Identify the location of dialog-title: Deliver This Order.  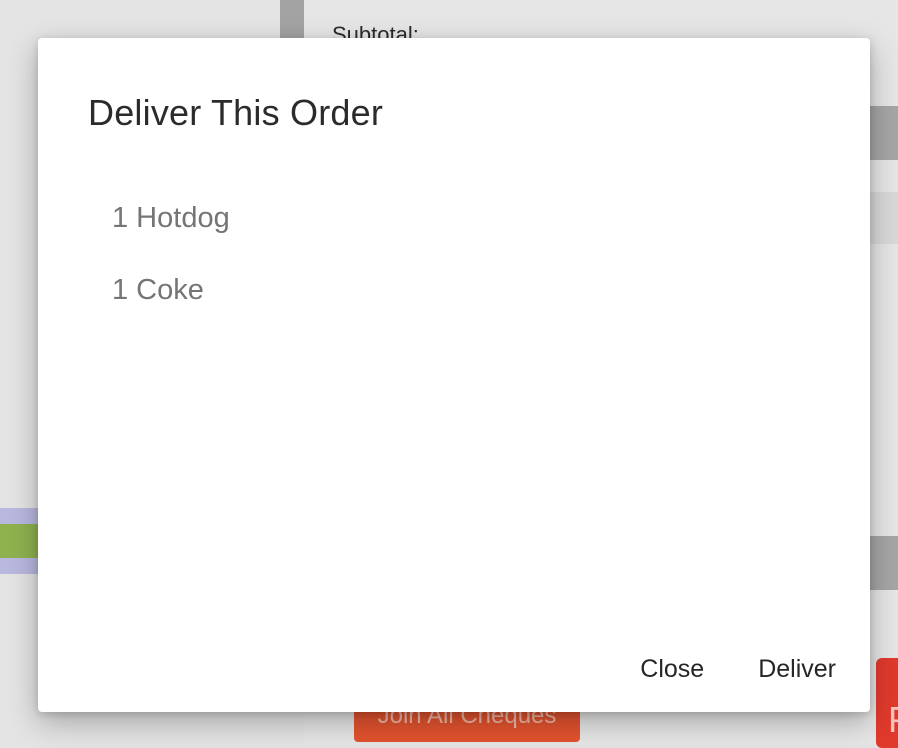
(236, 112).